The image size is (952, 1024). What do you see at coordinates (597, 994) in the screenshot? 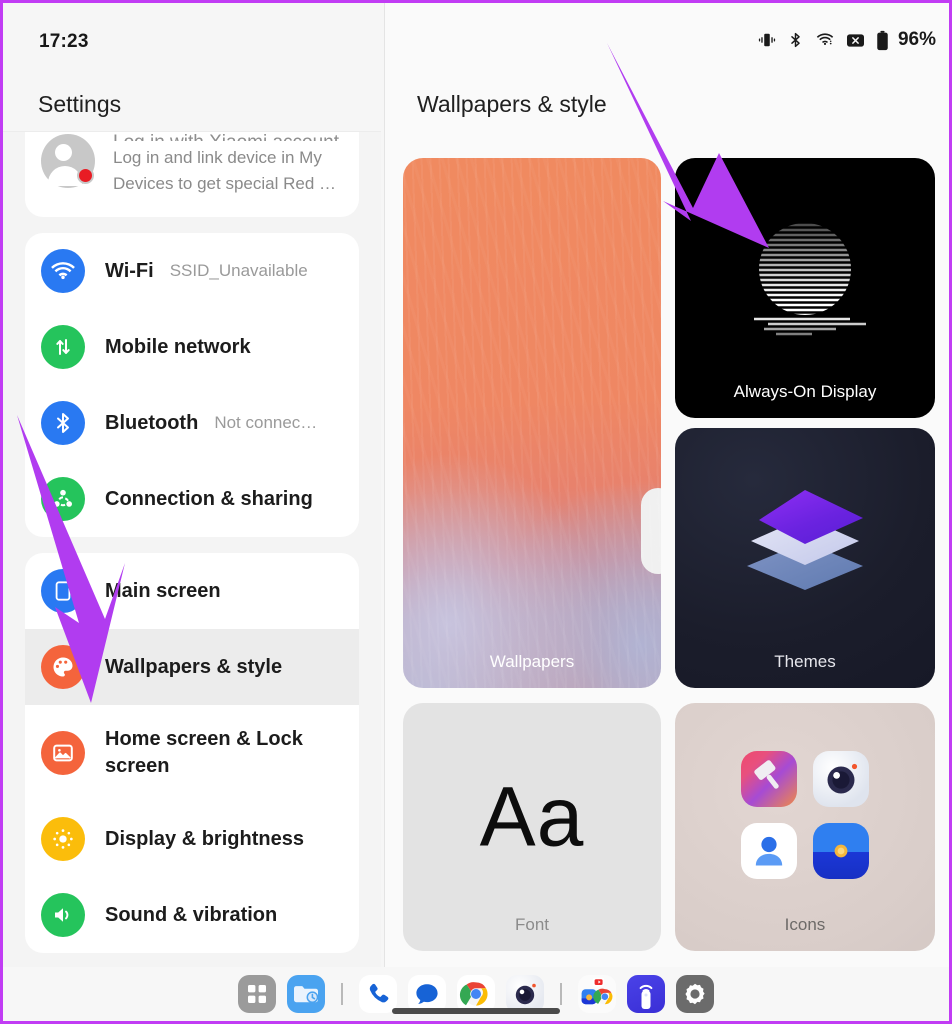
I see `recent-apps-folder-icon` at bounding box center [597, 994].